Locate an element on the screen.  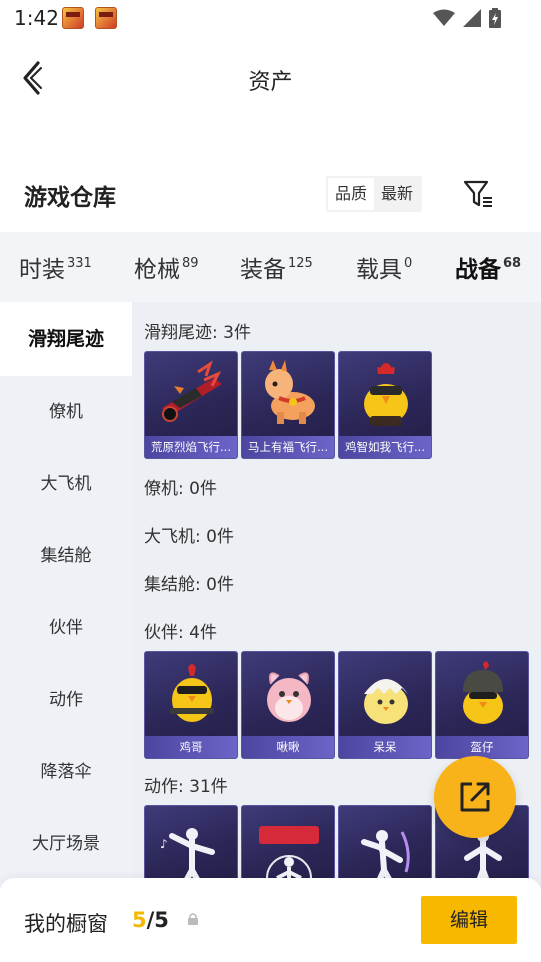
chicken-sunglasses-icon is located at coordinates (192, 693).